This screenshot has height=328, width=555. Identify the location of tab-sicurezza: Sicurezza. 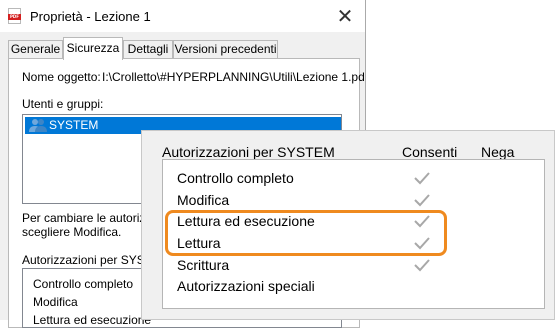
(93, 48).